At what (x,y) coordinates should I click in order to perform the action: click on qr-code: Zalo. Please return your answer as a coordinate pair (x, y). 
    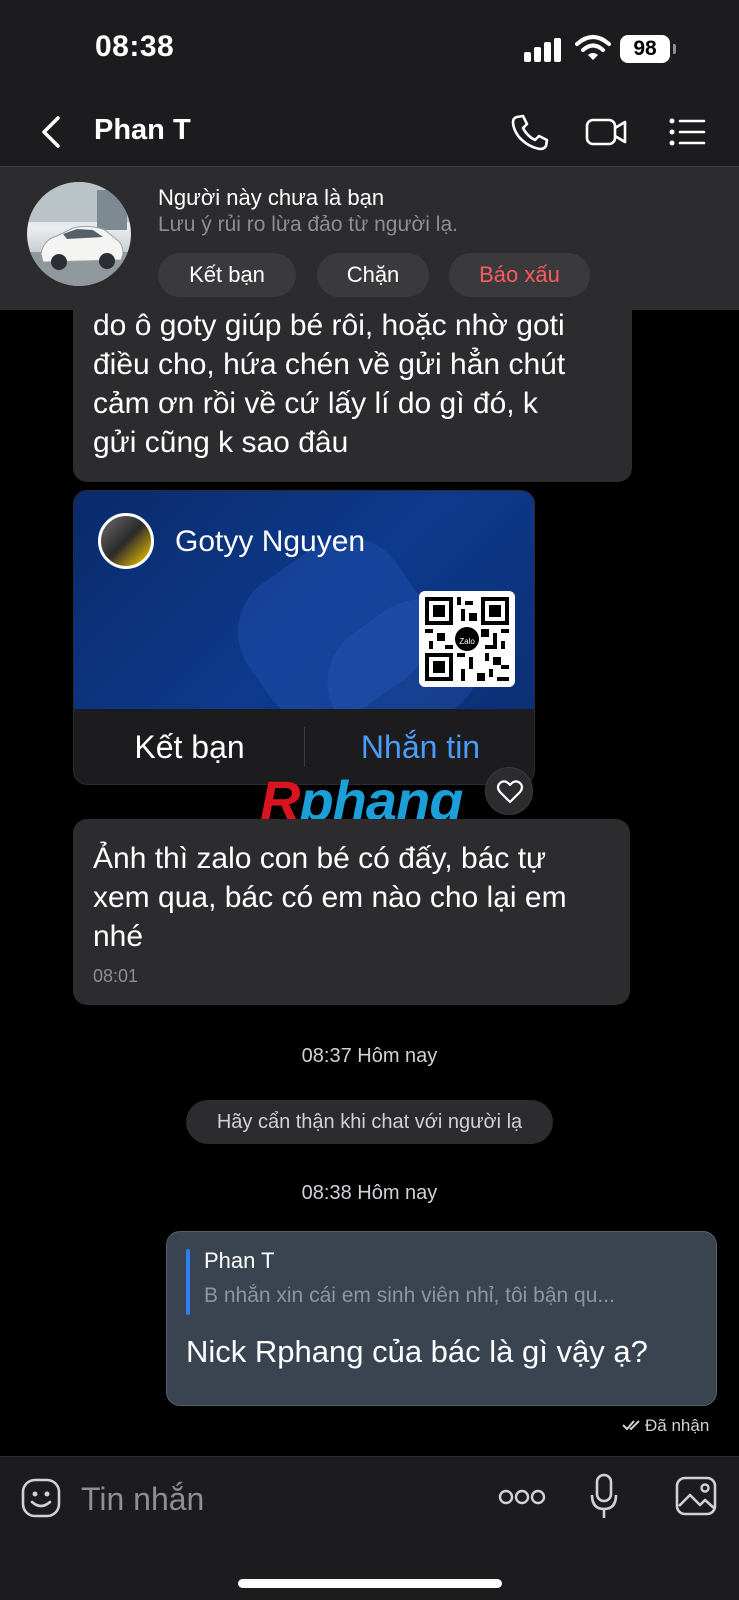
    Looking at the image, I should click on (467, 639).